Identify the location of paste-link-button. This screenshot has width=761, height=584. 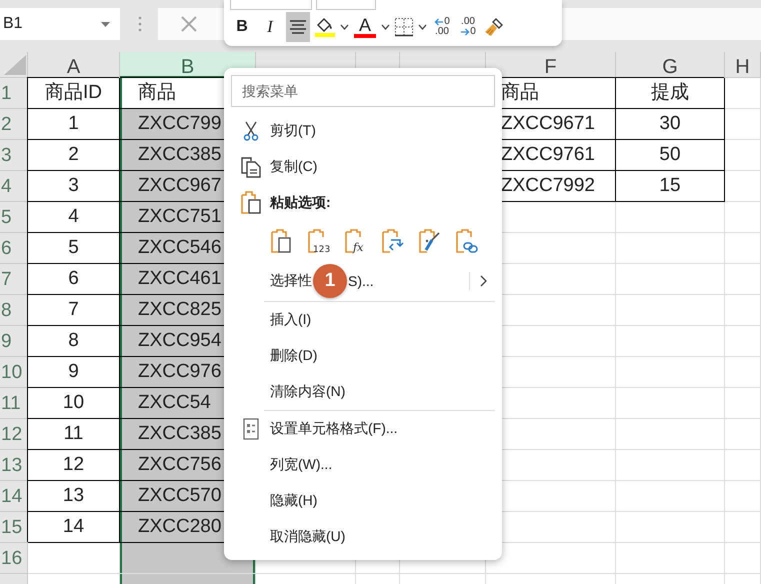
(467, 241).